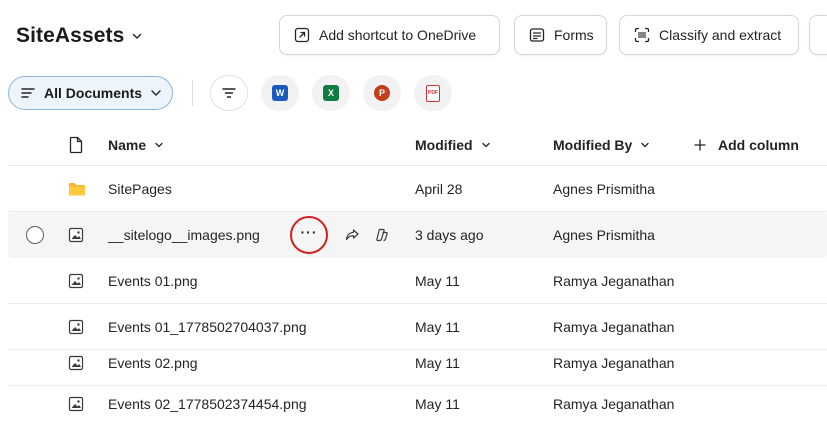  I want to click on scan-icon, so click(642, 35).